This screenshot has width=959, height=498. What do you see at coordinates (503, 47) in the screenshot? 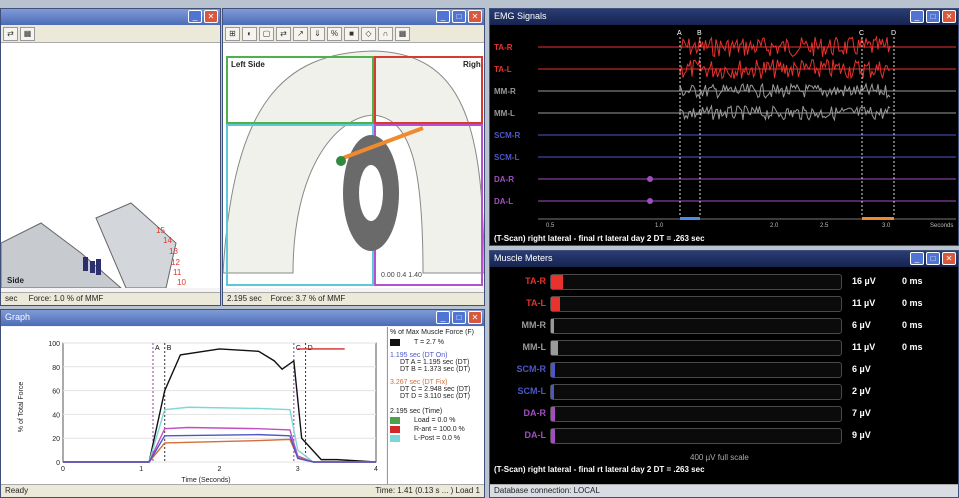
I see `emg-channel-label: TA-R` at bounding box center [503, 47].